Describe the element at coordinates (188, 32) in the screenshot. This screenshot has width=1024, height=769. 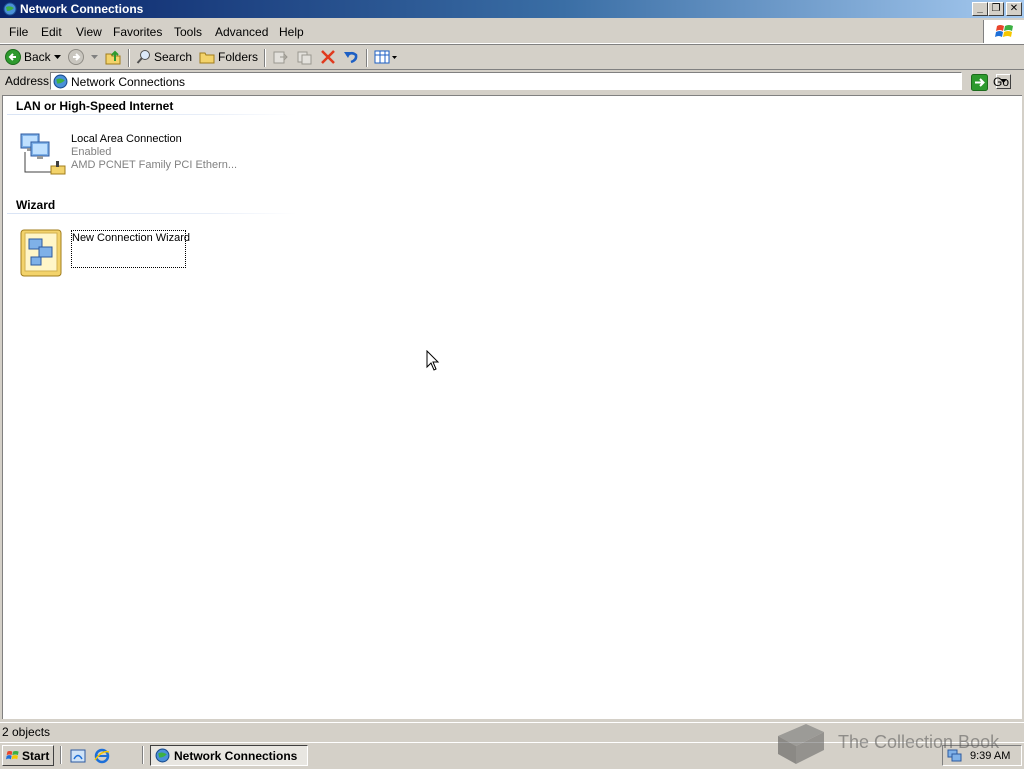
I see `menu-tools: Tools` at that location.